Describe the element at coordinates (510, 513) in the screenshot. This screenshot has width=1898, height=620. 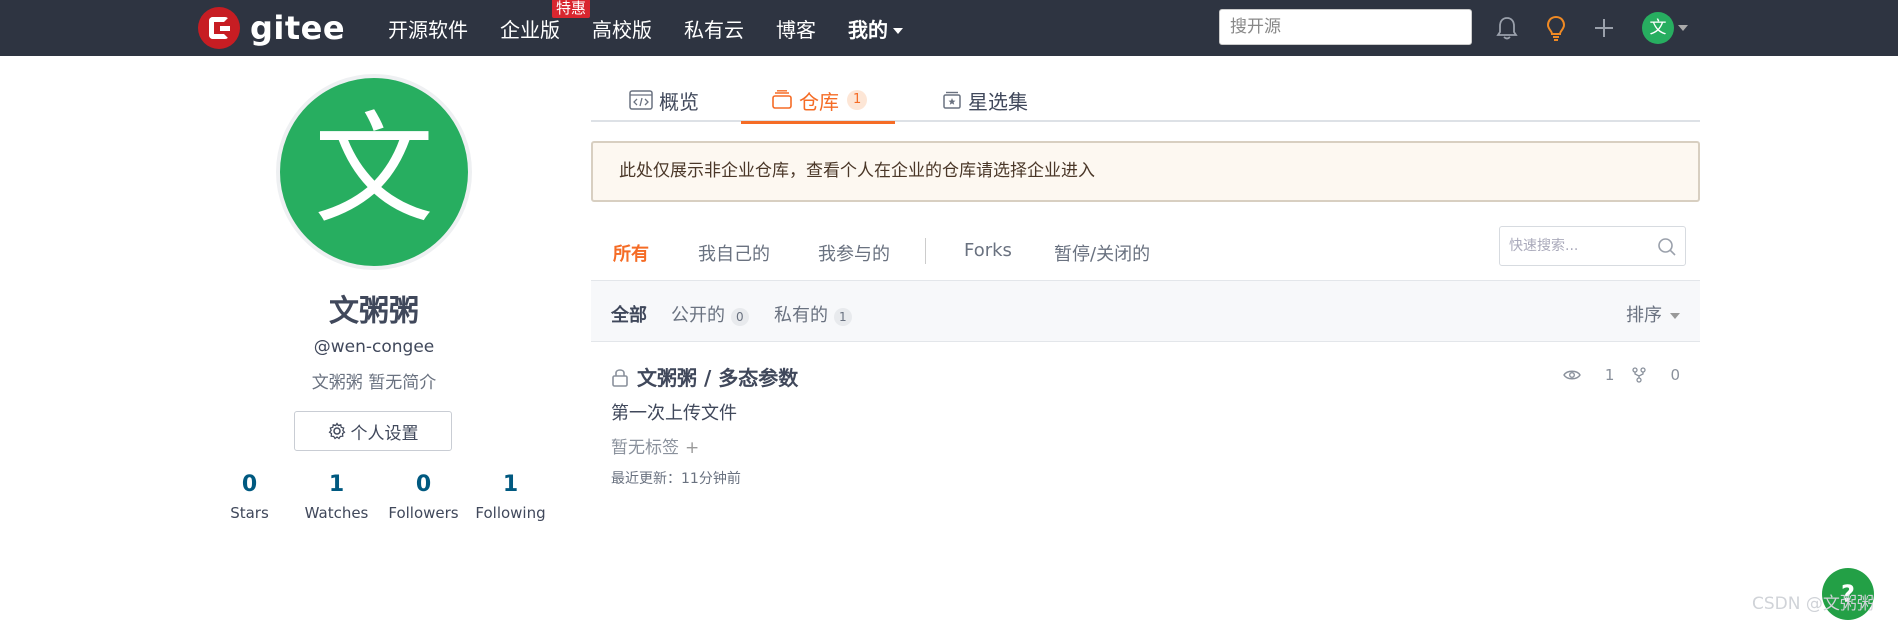
I see `stat-label: Following` at that location.